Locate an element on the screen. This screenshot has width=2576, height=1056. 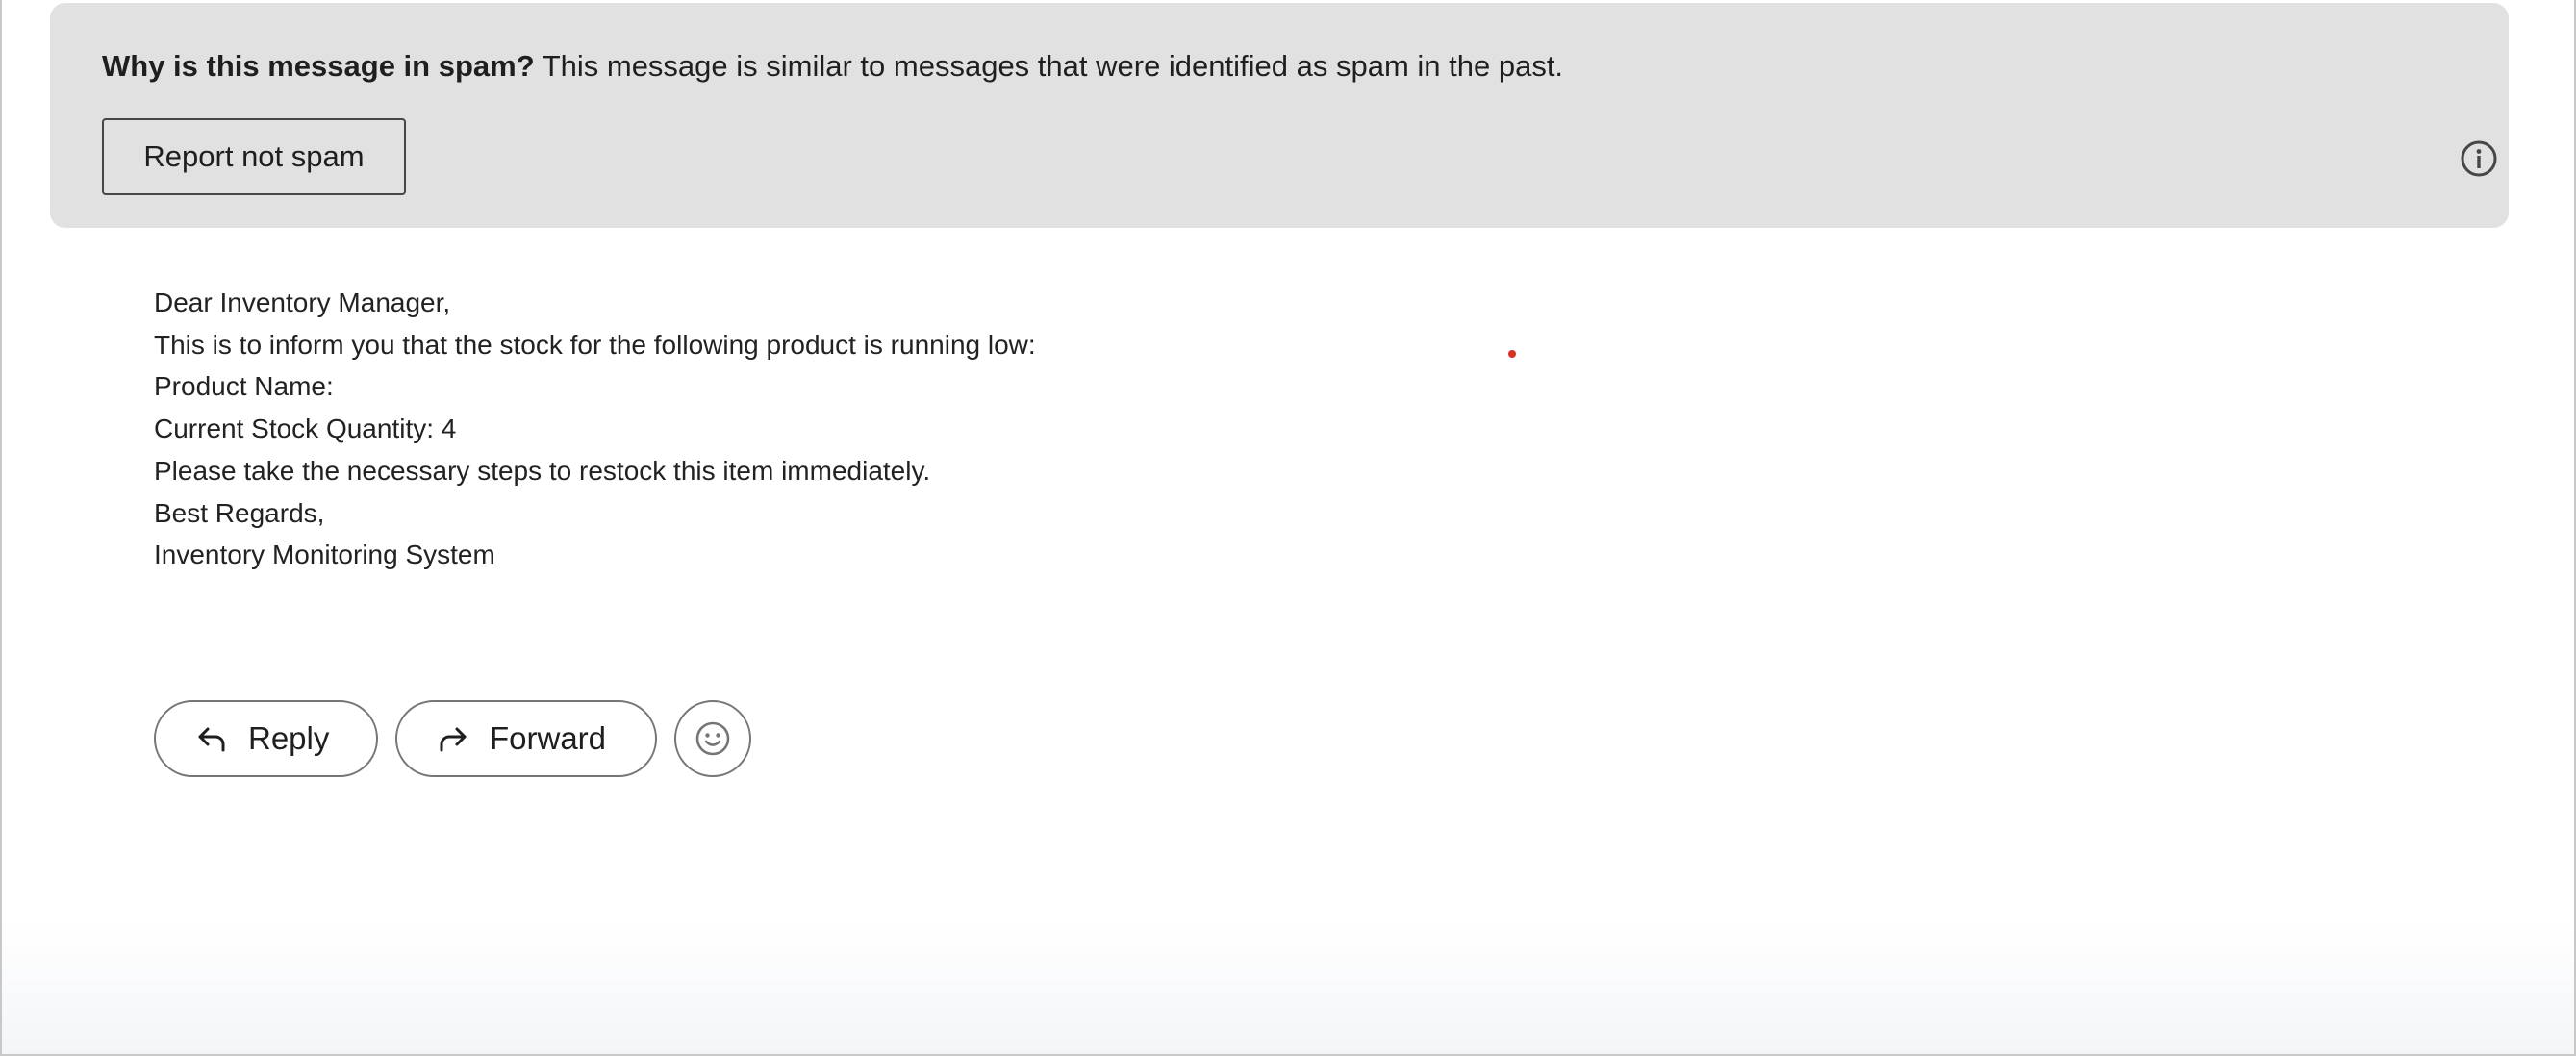
emoji-reaction-button is located at coordinates (713, 738).